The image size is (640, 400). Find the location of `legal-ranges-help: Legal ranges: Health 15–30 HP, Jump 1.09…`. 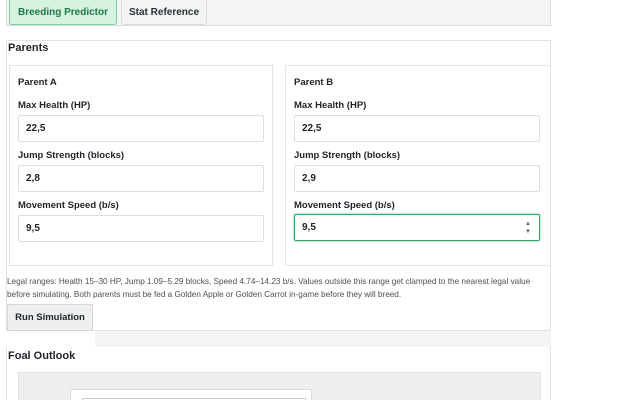

legal-ranges-help: Legal ranges: Health 15–30 HP, Jump 1.09… is located at coordinates (269, 288).